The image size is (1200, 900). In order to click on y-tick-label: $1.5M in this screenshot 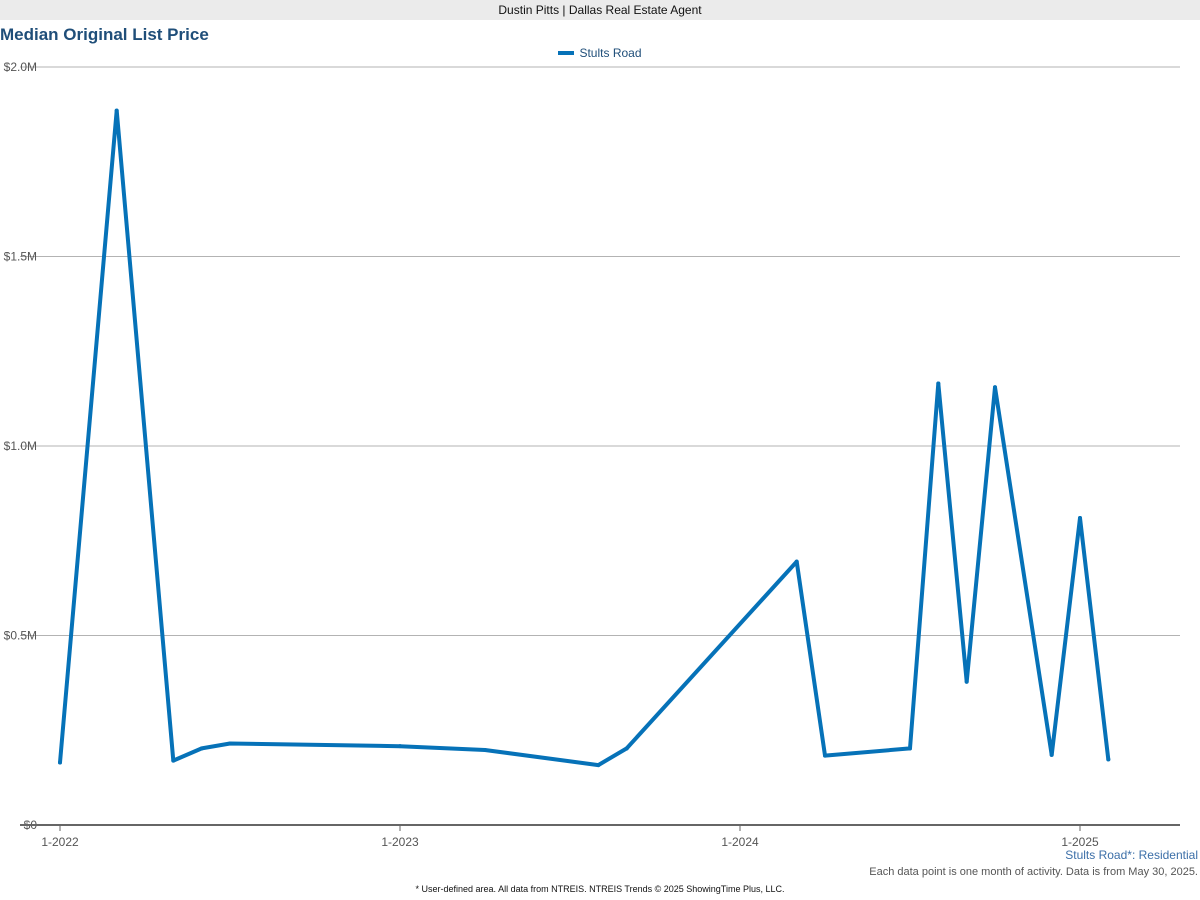, I will do `click(20, 257)`.